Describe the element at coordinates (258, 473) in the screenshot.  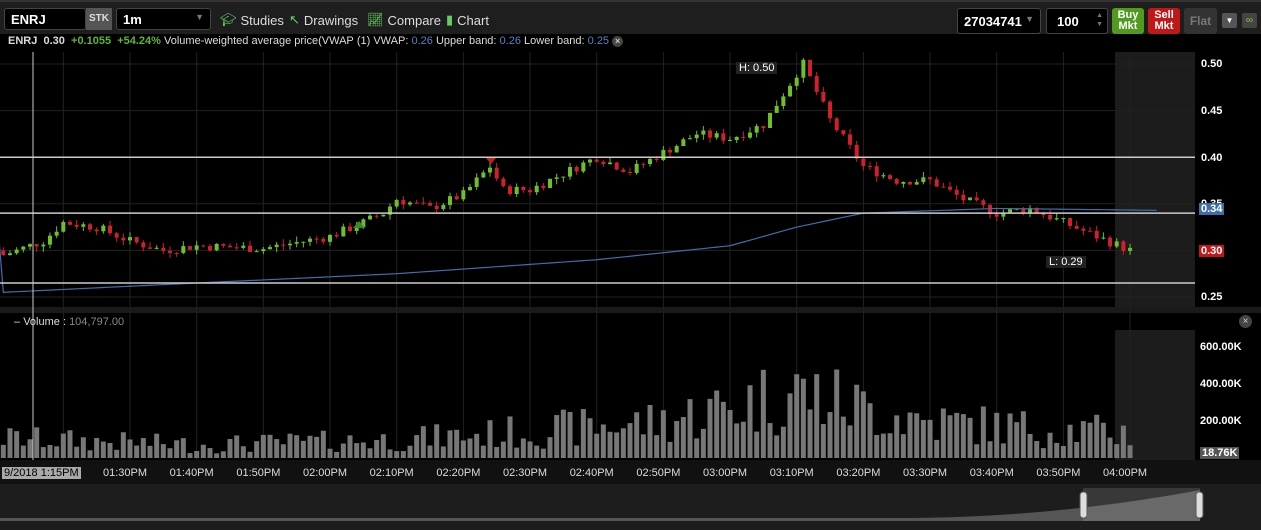
I see `time-tick: 01:50PM` at that location.